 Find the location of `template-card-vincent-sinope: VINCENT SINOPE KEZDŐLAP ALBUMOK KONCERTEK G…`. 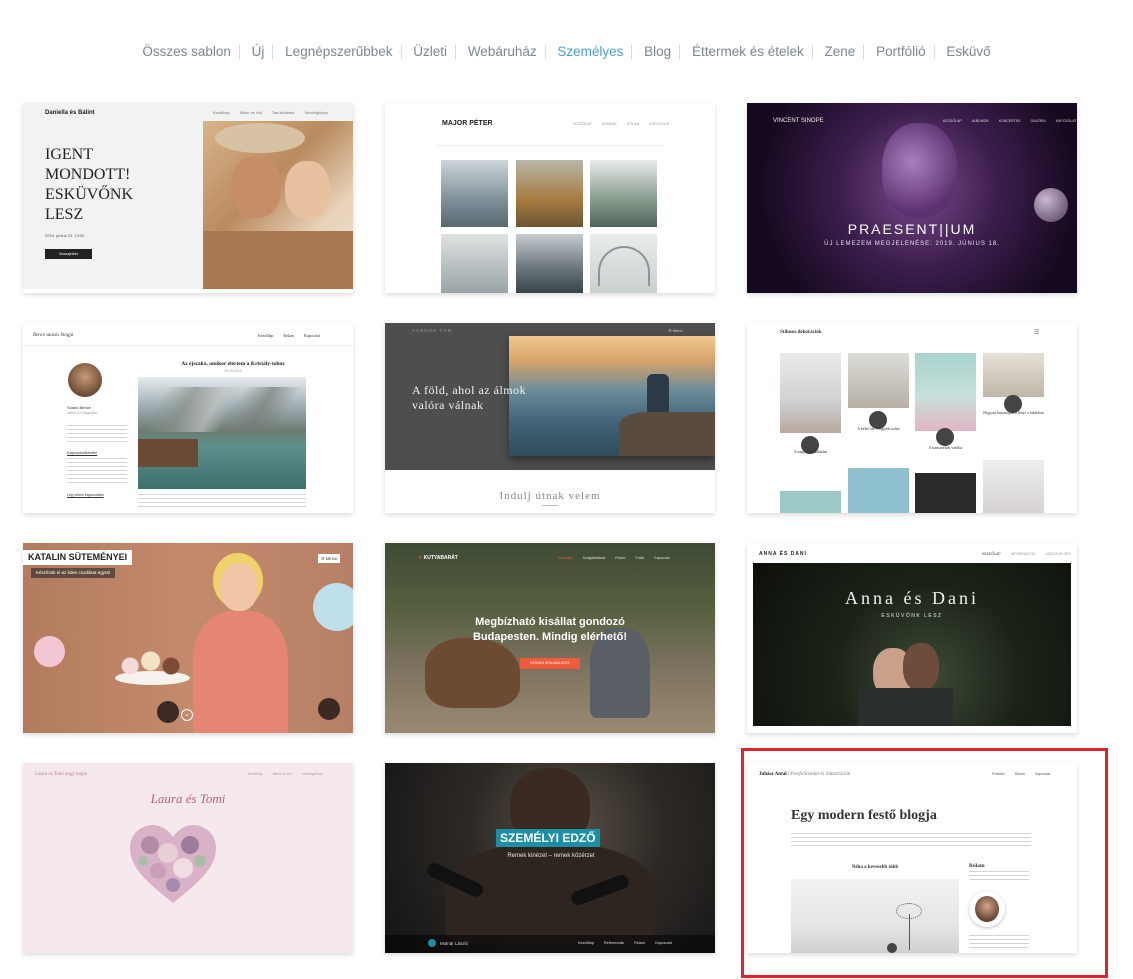

template-card-vincent-sinope: VINCENT SINOPE KEZDŐLAP ALBUMOK KONCERTEK G… is located at coordinates (912, 198).